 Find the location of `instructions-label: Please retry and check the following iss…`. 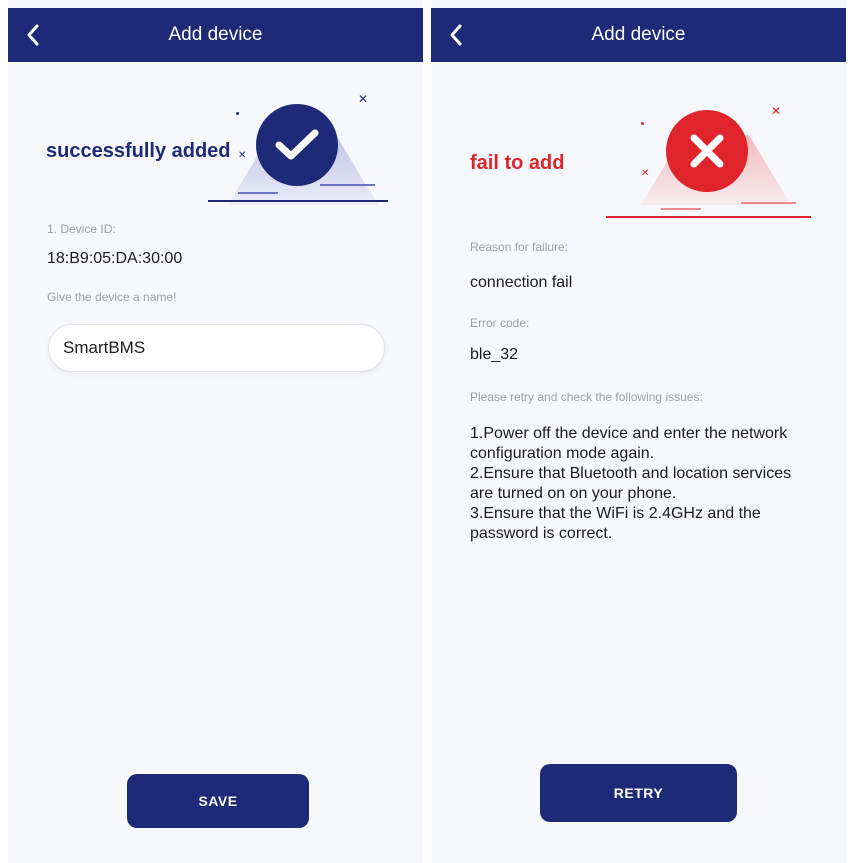

instructions-label: Please retry and check the following iss… is located at coordinates (586, 397).